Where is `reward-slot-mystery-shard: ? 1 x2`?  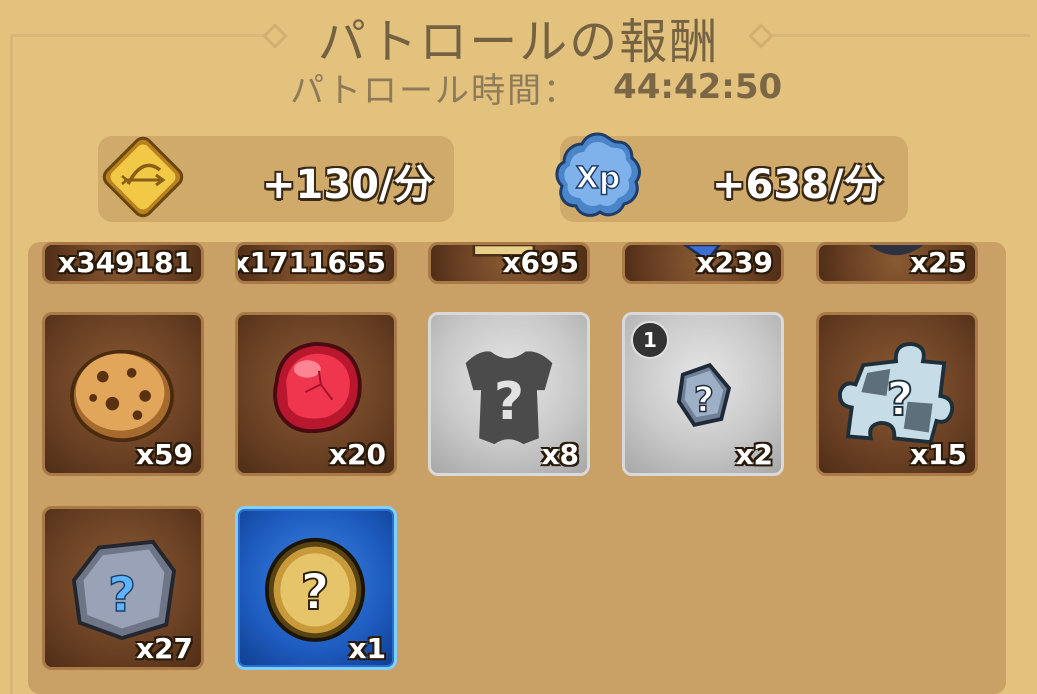 reward-slot-mystery-shard: ? 1 x2 is located at coordinates (703, 394).